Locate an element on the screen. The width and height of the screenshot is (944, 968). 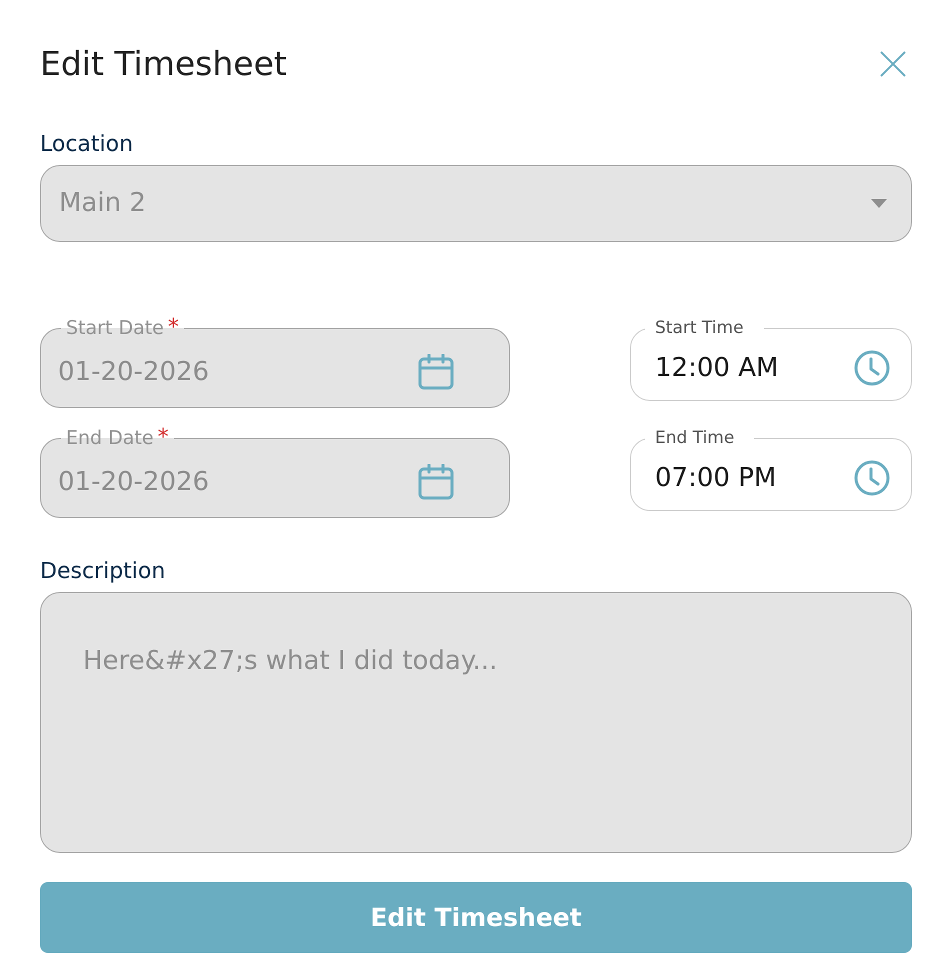
time-input: 07:00 PM is located at coordinates (749, 478).